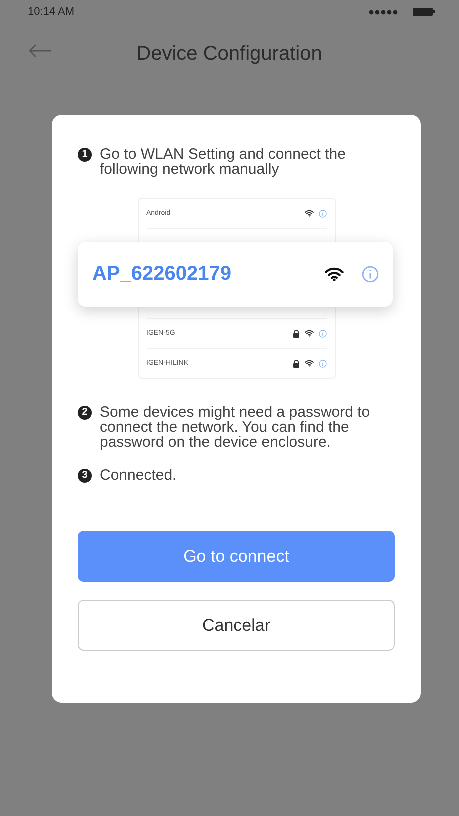 The height and width of the screenshot is (816, 459). I want to click on step-text: Go to WLAN Setting and connect the following network manually, so click(223, 162).